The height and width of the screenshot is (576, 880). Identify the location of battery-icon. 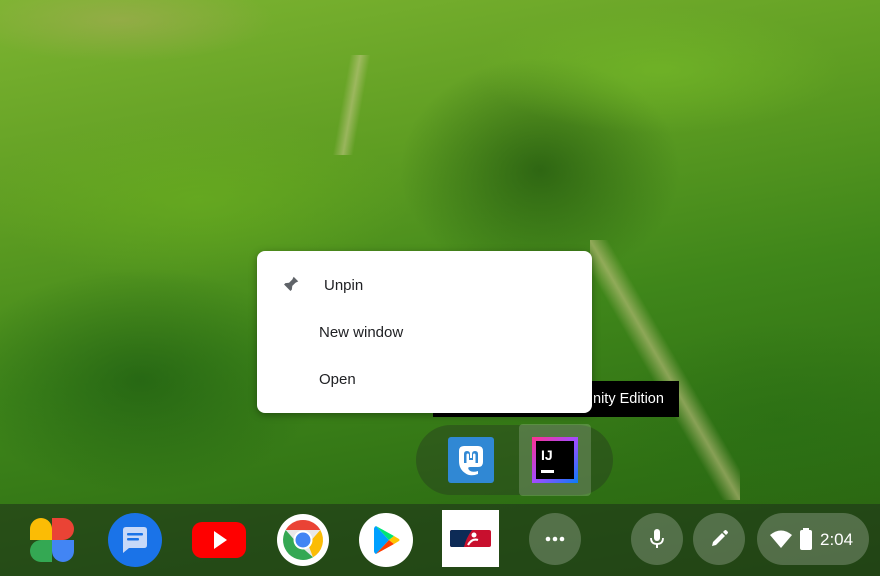
(806, 539).